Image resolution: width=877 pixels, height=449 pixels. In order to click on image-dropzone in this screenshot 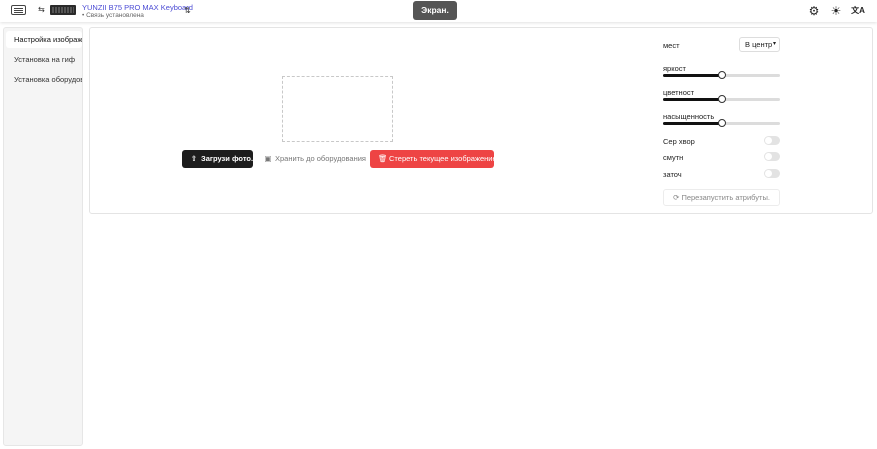, I will do `click(337, 109)`.